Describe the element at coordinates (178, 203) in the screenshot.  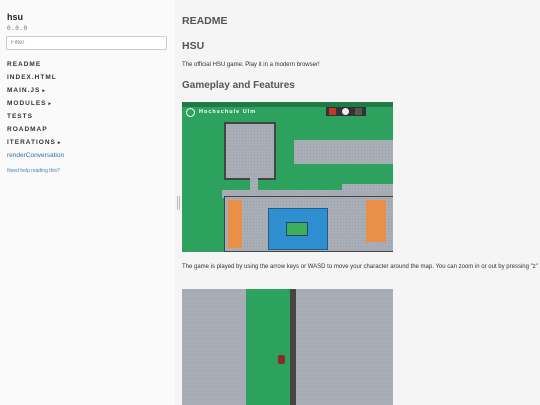
I see `sidebar-resize-handle` at that location.